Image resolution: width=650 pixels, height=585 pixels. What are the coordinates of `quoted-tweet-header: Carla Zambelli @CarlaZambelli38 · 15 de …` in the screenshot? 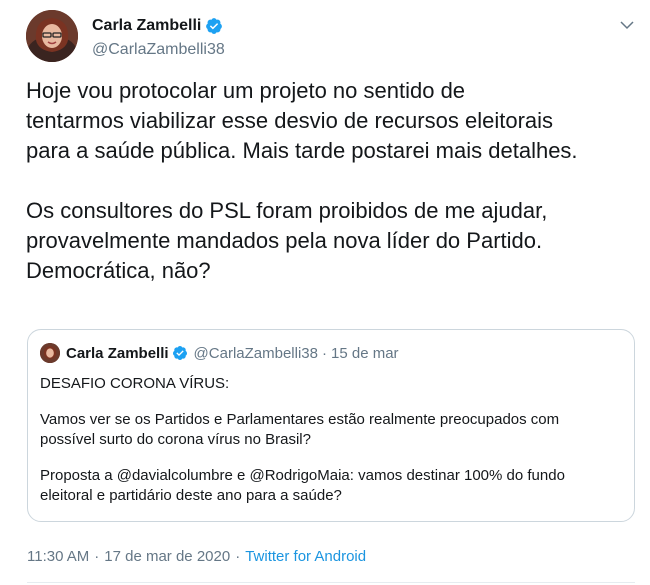 It's located at (219, 353).